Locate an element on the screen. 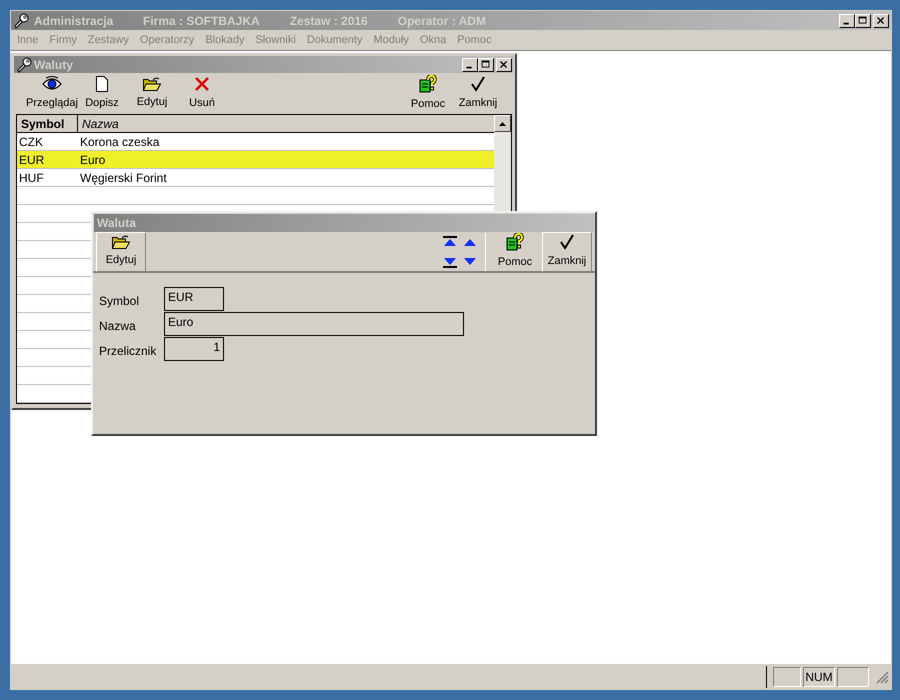 The height and width of the screenshot is (700, 900). title-info: Firma : SOFTBAJKA is located at coordinates (201, 21).